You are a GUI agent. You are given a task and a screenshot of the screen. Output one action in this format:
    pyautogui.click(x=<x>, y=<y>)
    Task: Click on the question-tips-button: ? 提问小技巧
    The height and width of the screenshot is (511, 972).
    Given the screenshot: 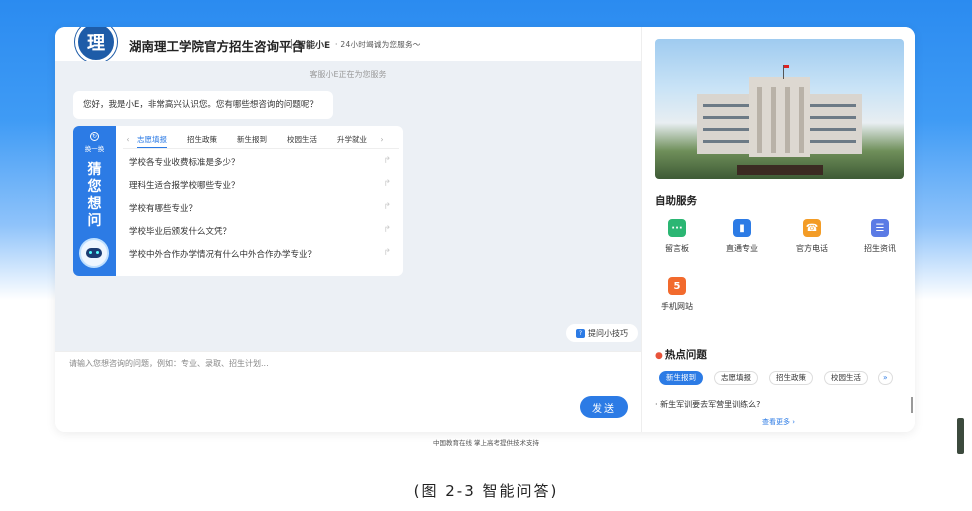 What is the action you would take?
    pyautogui.click(x=602, y=333)
    